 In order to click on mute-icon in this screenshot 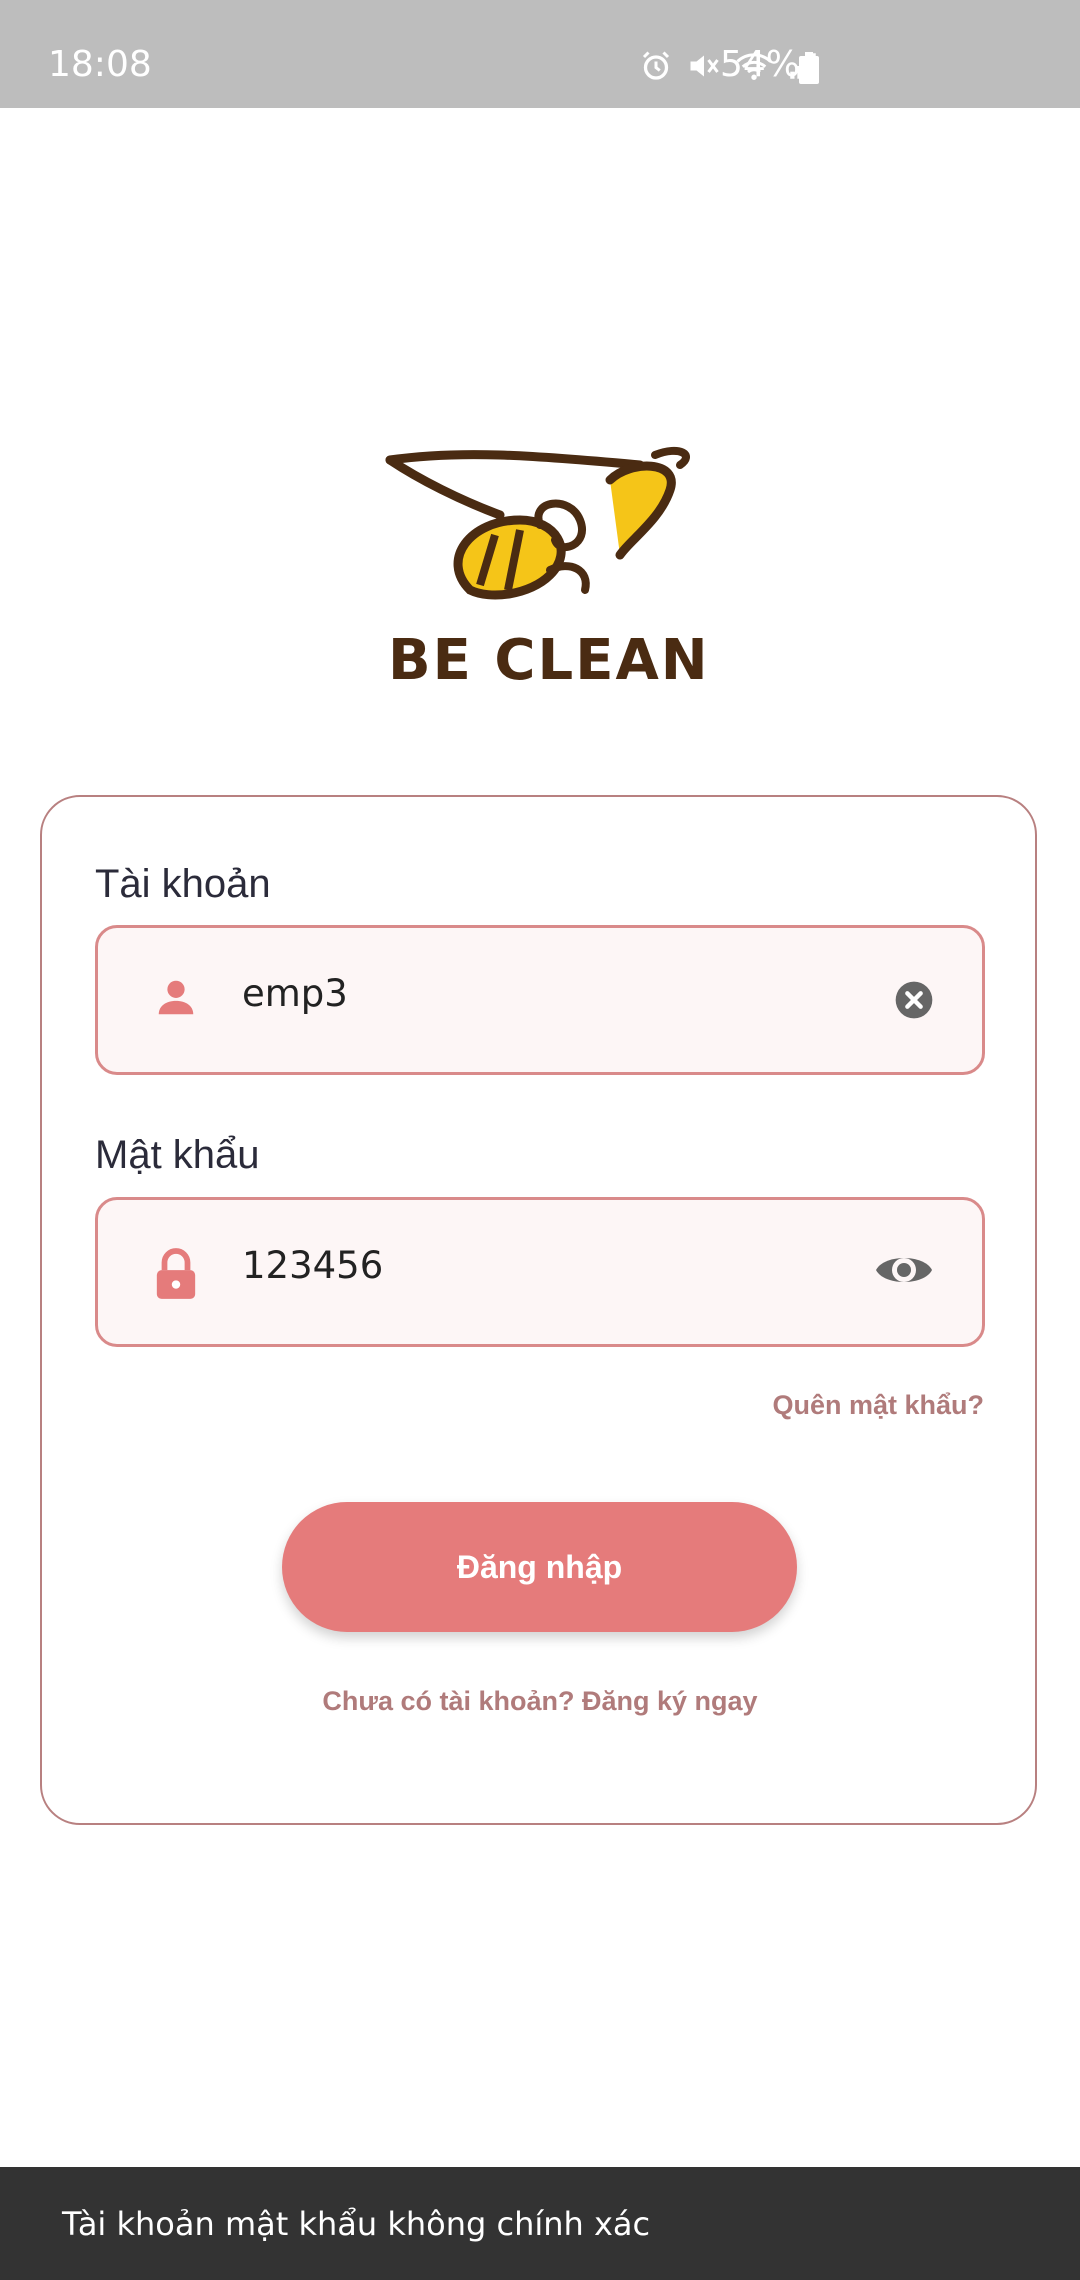, I will do `click(704, 66)`.